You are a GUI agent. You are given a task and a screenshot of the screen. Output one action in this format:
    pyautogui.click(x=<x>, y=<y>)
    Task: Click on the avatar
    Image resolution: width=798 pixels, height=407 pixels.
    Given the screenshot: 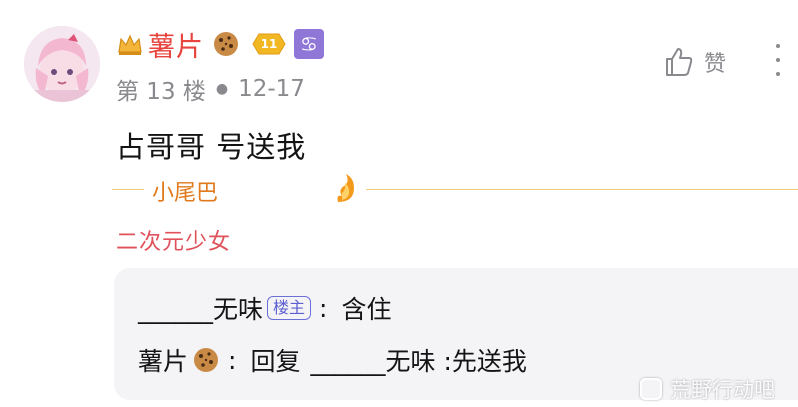 What is the action you would take?
    pyautogui.click(x=62, y=64)
    